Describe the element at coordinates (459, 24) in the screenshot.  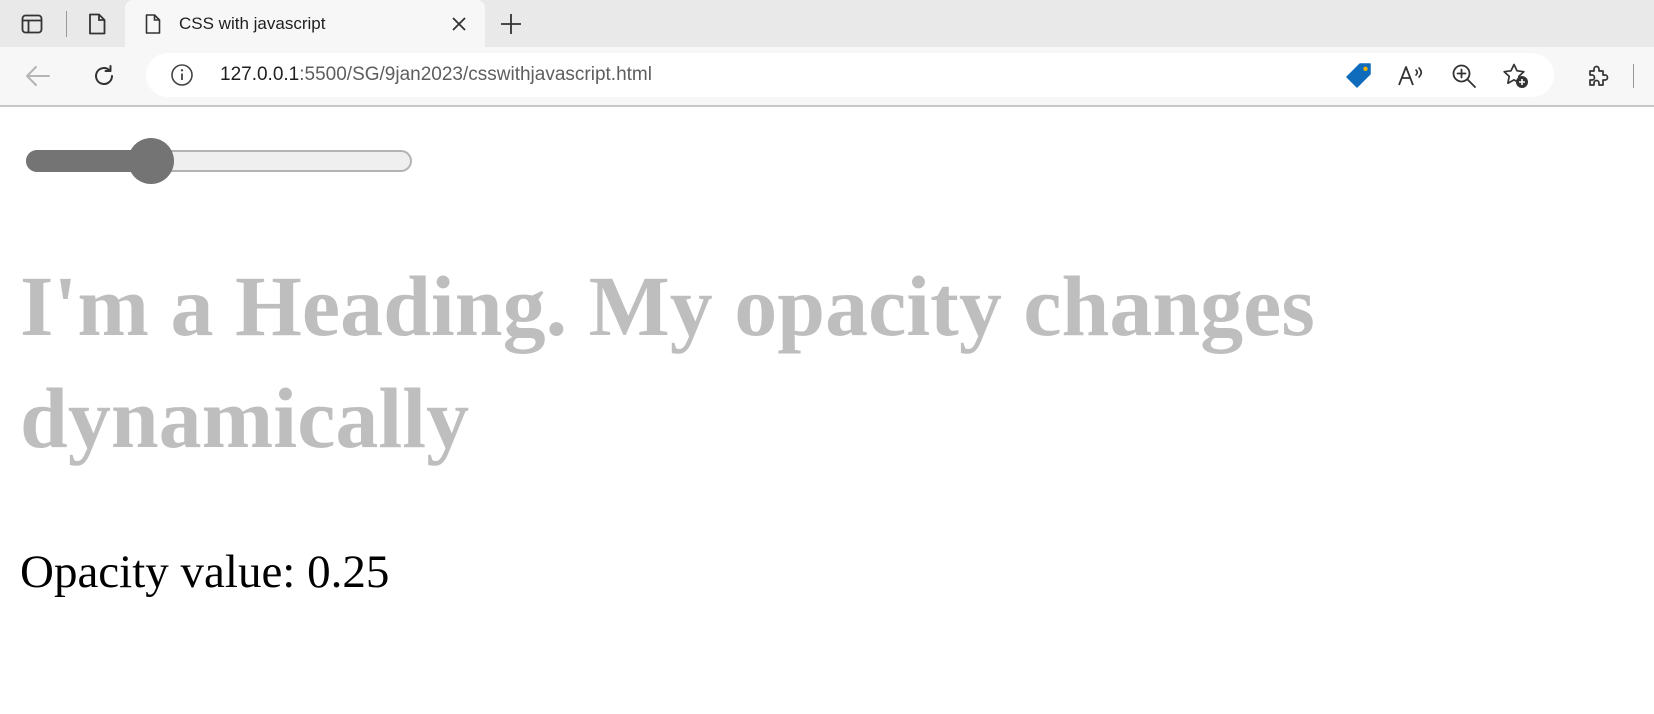
I see `close-icon` at that location.